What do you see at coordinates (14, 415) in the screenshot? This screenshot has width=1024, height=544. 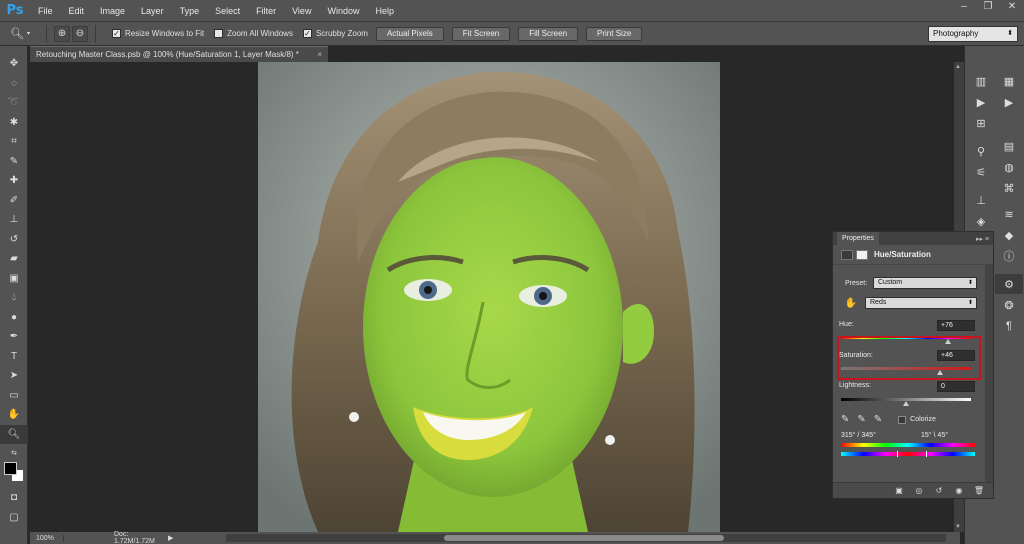 I see `hand-tool-icon: ✋` at bounding box center [14, 415].